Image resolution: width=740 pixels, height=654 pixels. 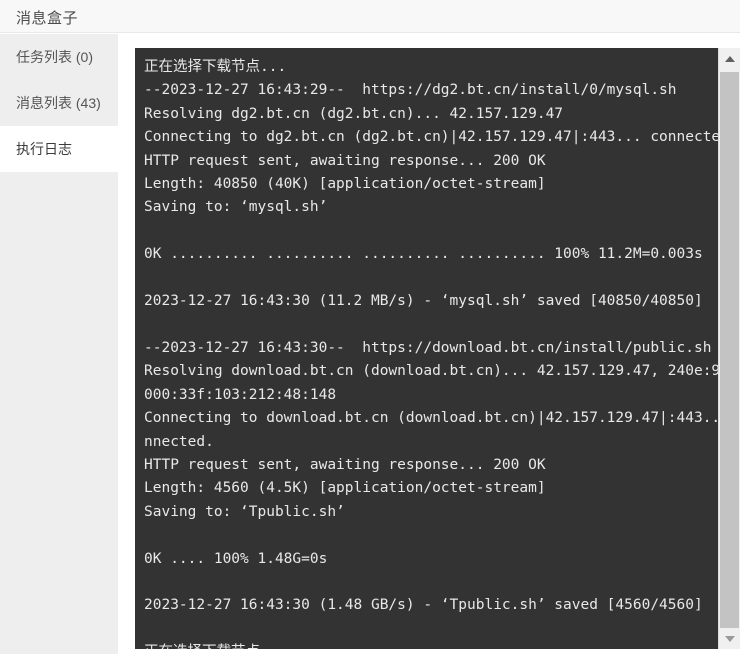 I want to click on chevron-up-icon, so click(x=729, y=58).